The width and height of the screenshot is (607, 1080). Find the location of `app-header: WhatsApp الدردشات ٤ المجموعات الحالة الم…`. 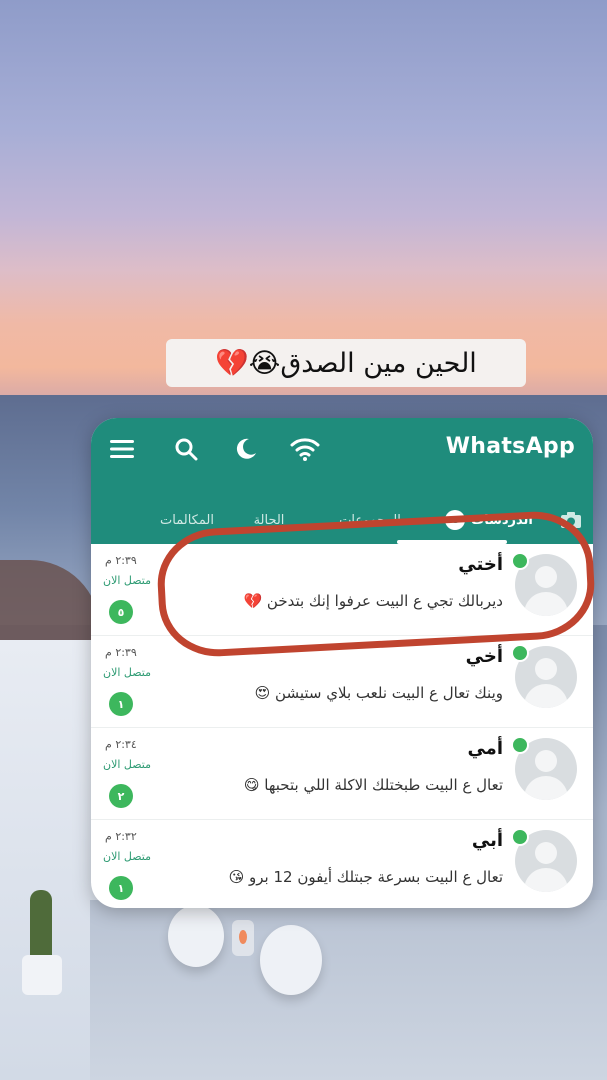

app-header: WhatsApp الدردشات ٤ المجموعات الحالة الم… is located at coordinates (342, 481).